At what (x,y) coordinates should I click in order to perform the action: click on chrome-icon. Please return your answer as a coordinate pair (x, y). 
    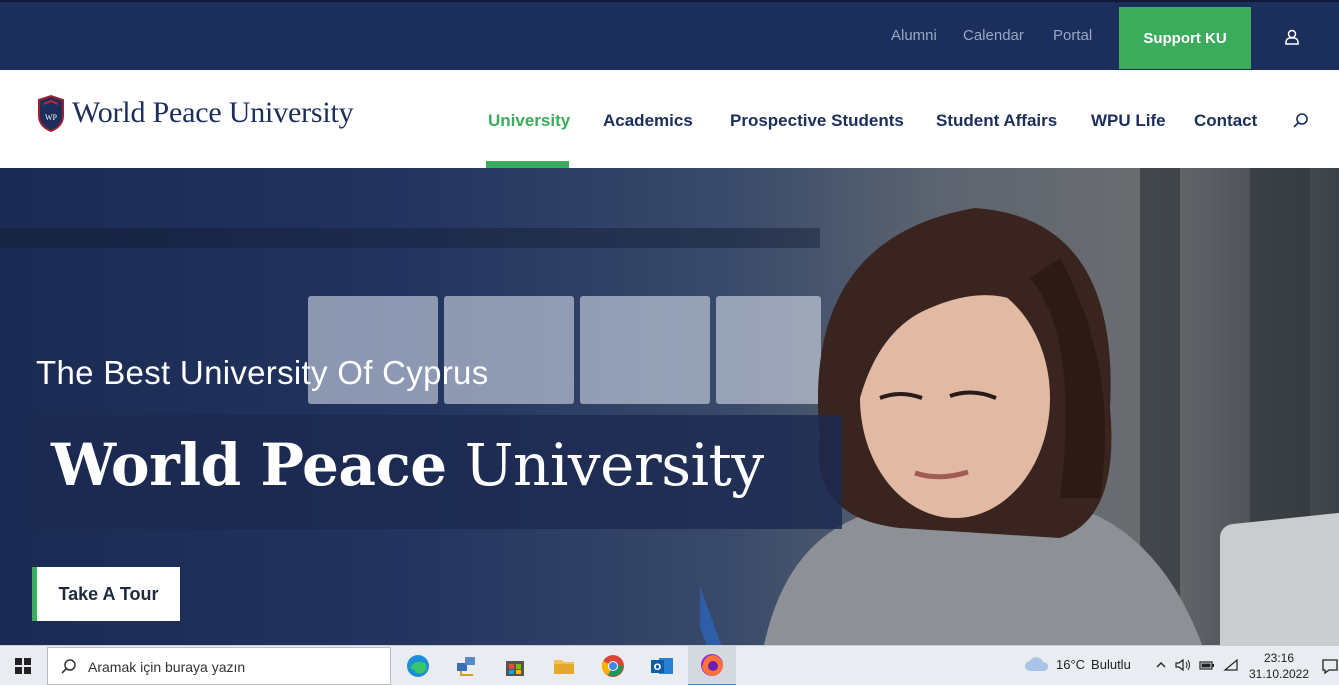
    Looking at the image, I should click on (613, 666).